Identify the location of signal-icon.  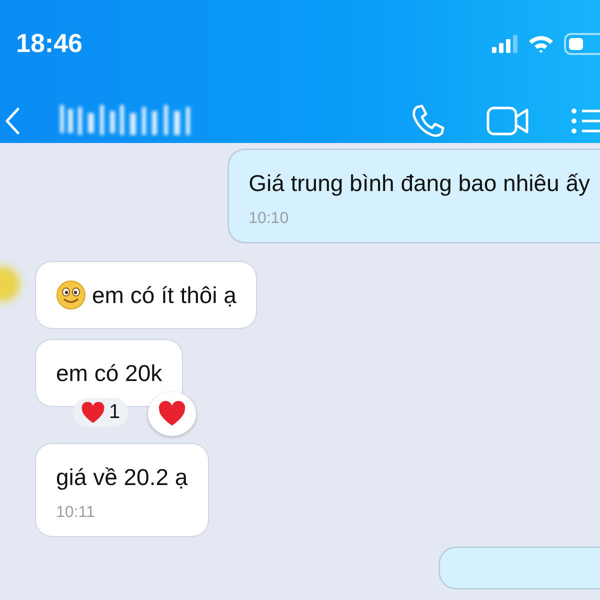
(505, 43).